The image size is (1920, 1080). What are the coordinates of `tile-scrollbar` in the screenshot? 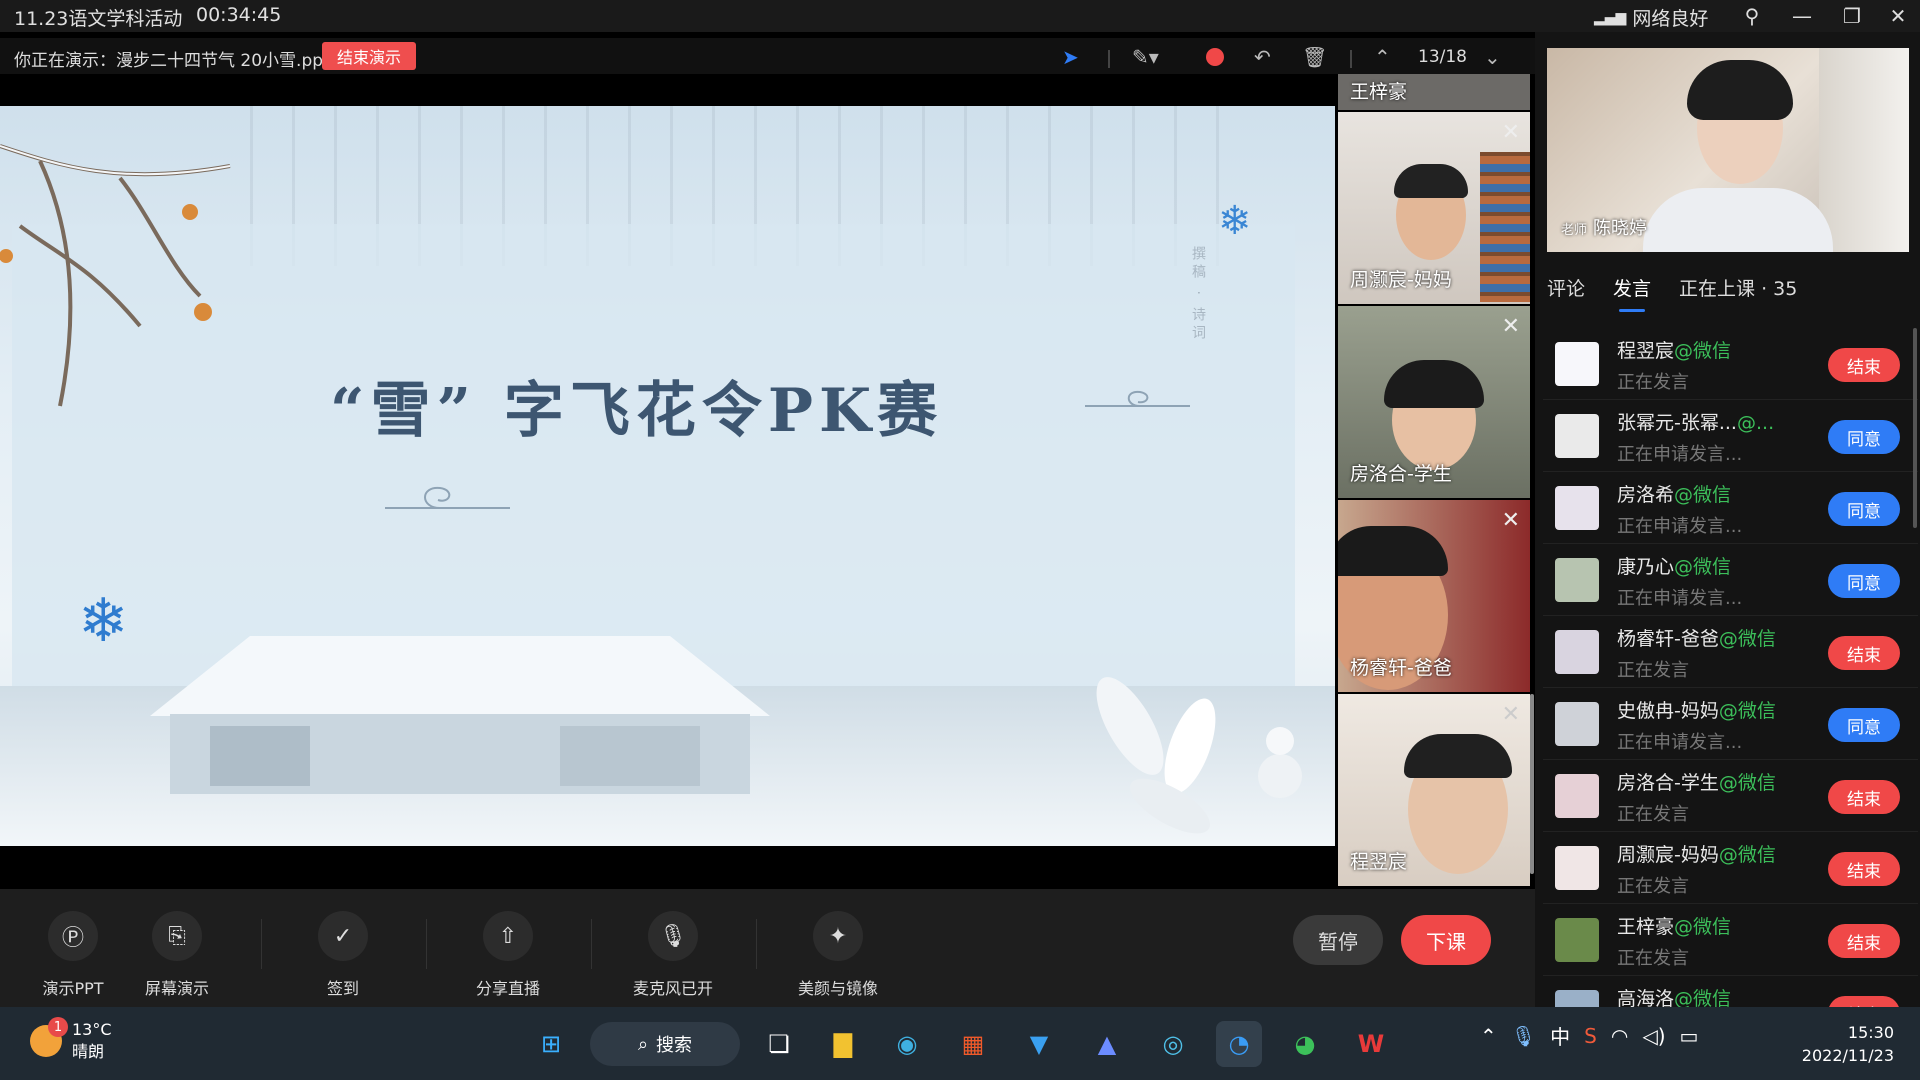 It's located at (1532, 784).